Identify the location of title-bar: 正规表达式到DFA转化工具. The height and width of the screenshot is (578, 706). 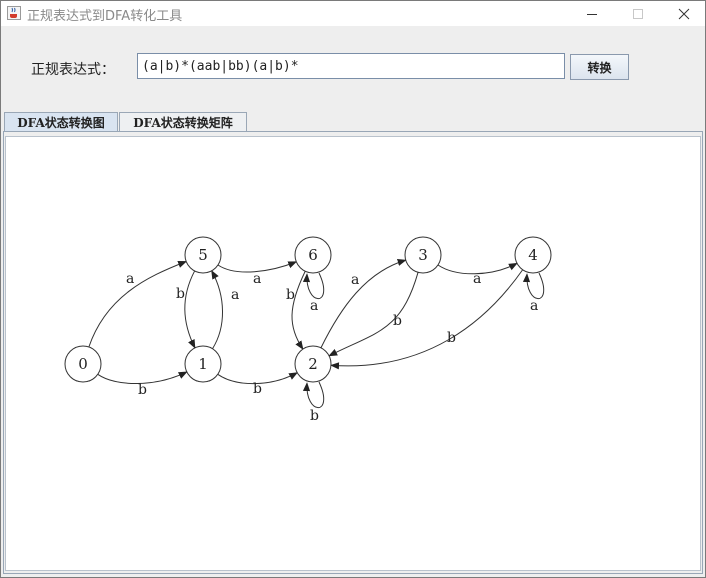
(353, 13).